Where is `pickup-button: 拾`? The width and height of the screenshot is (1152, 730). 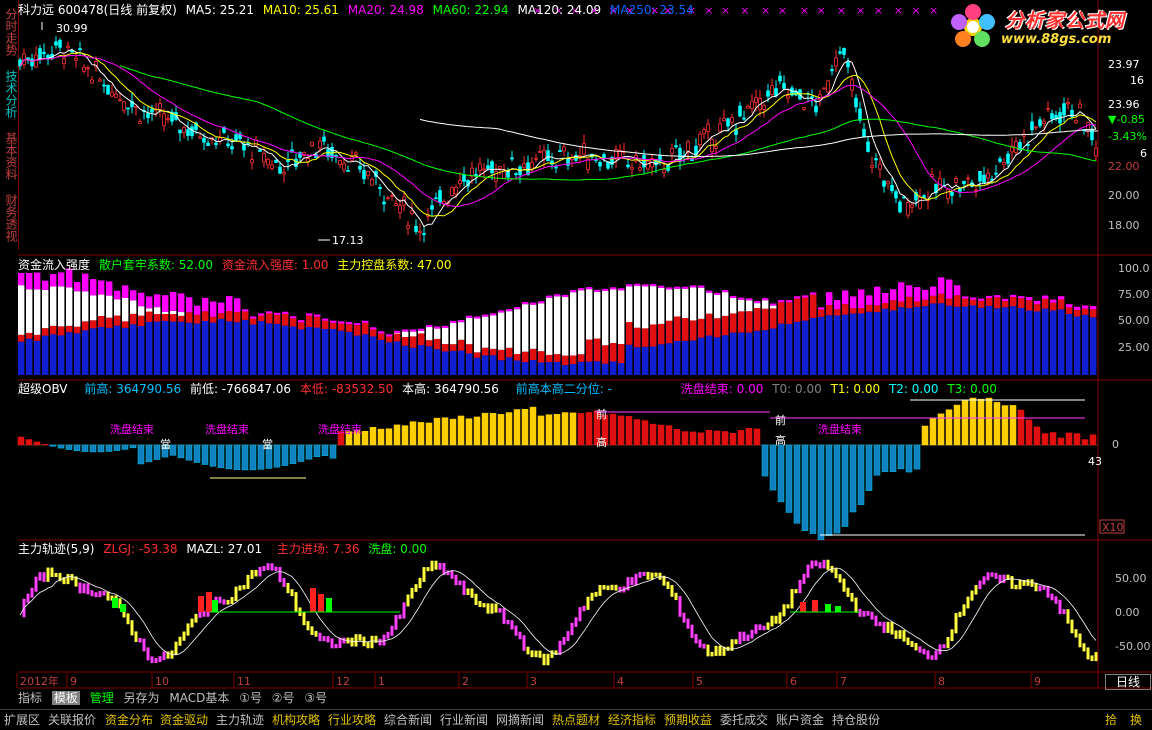
pickup-button: 拾 is located at coordinates (1111, 720).